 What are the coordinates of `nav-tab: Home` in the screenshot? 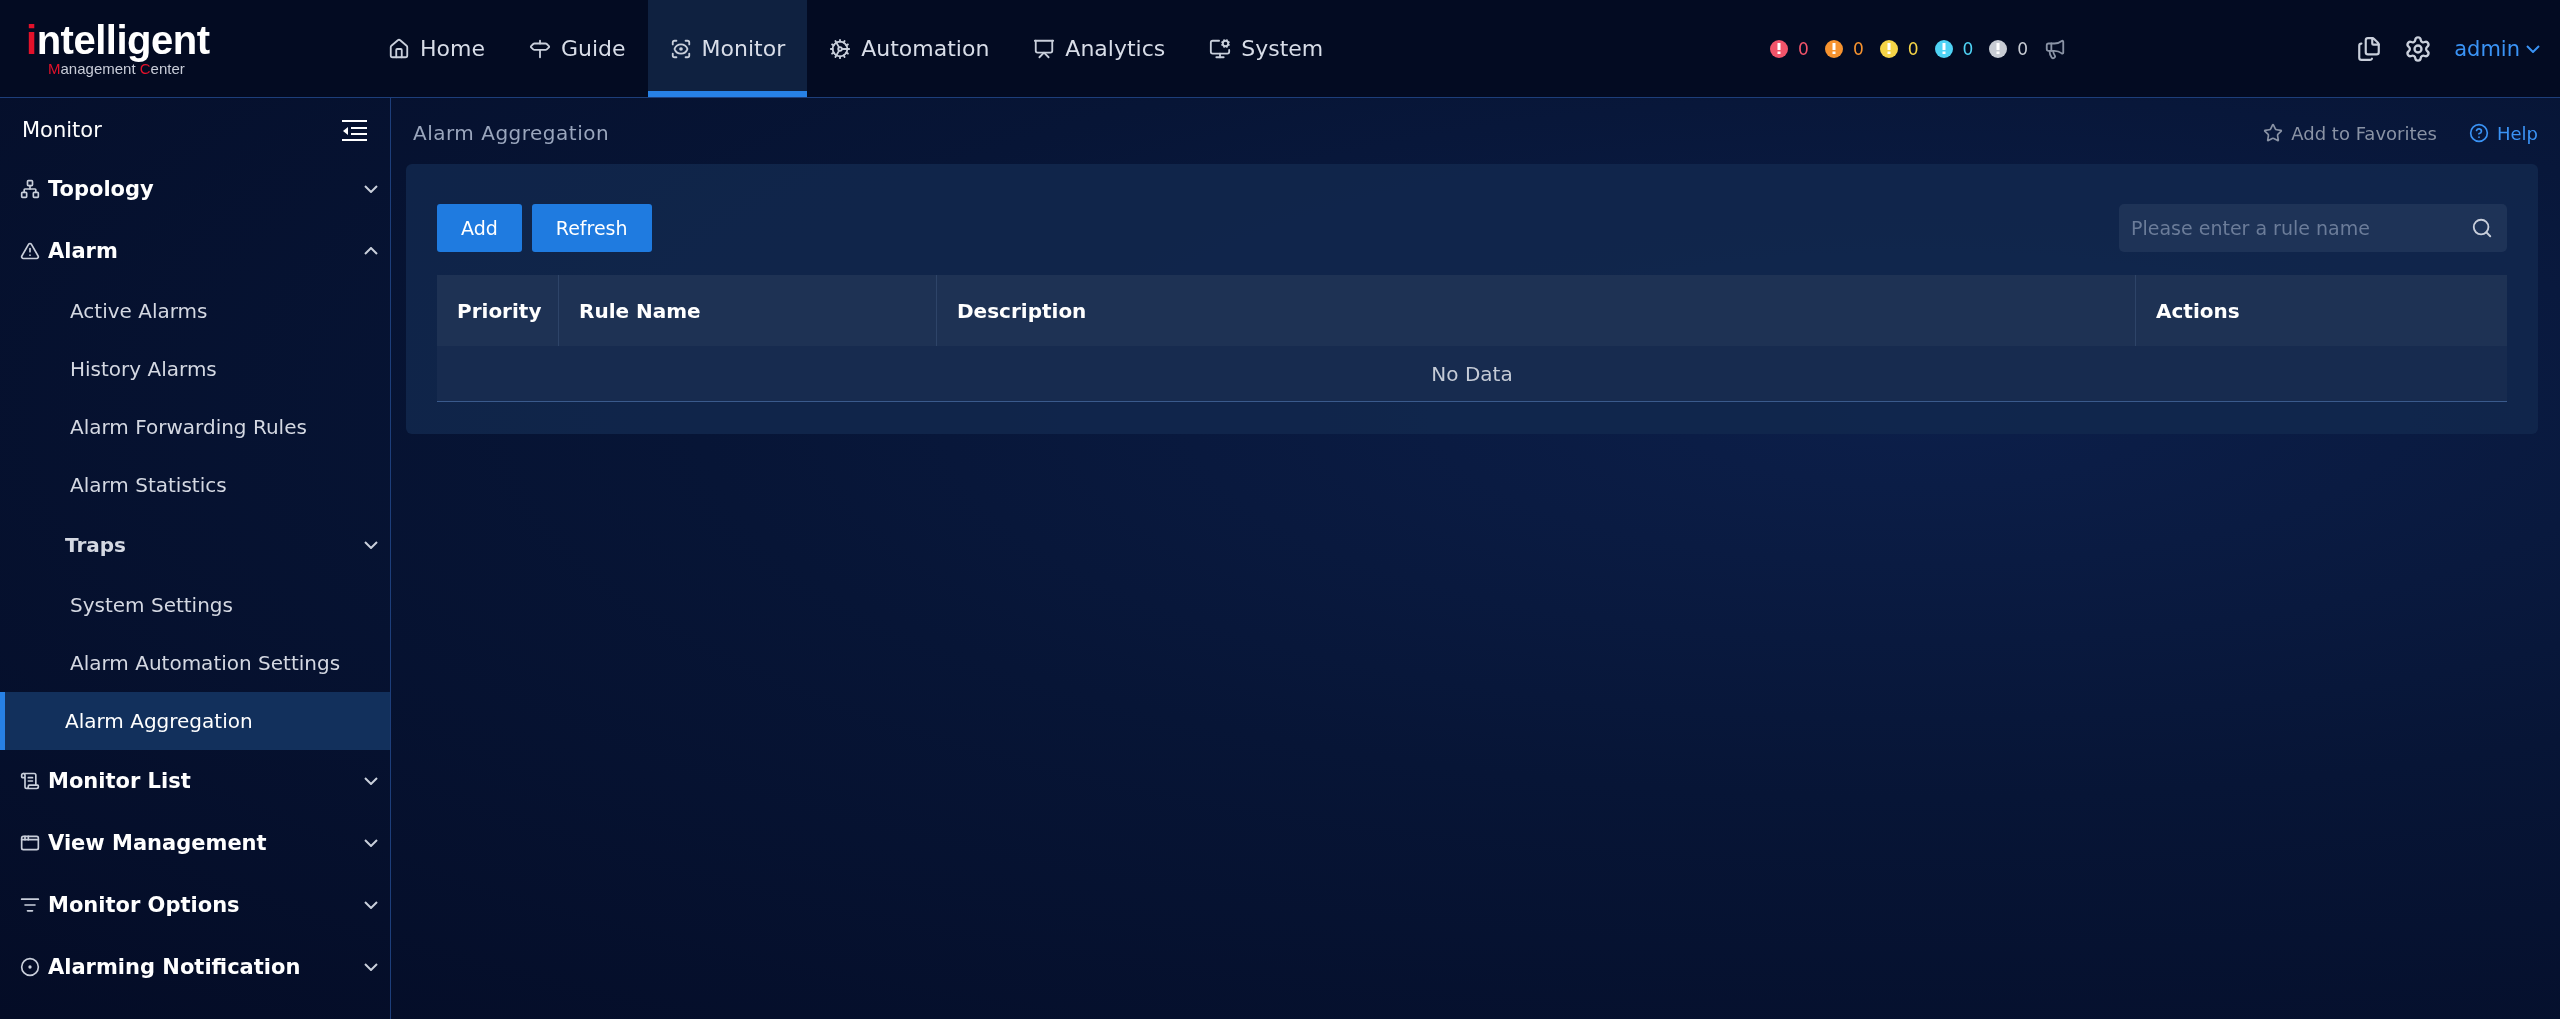 It's located at (436, 48).